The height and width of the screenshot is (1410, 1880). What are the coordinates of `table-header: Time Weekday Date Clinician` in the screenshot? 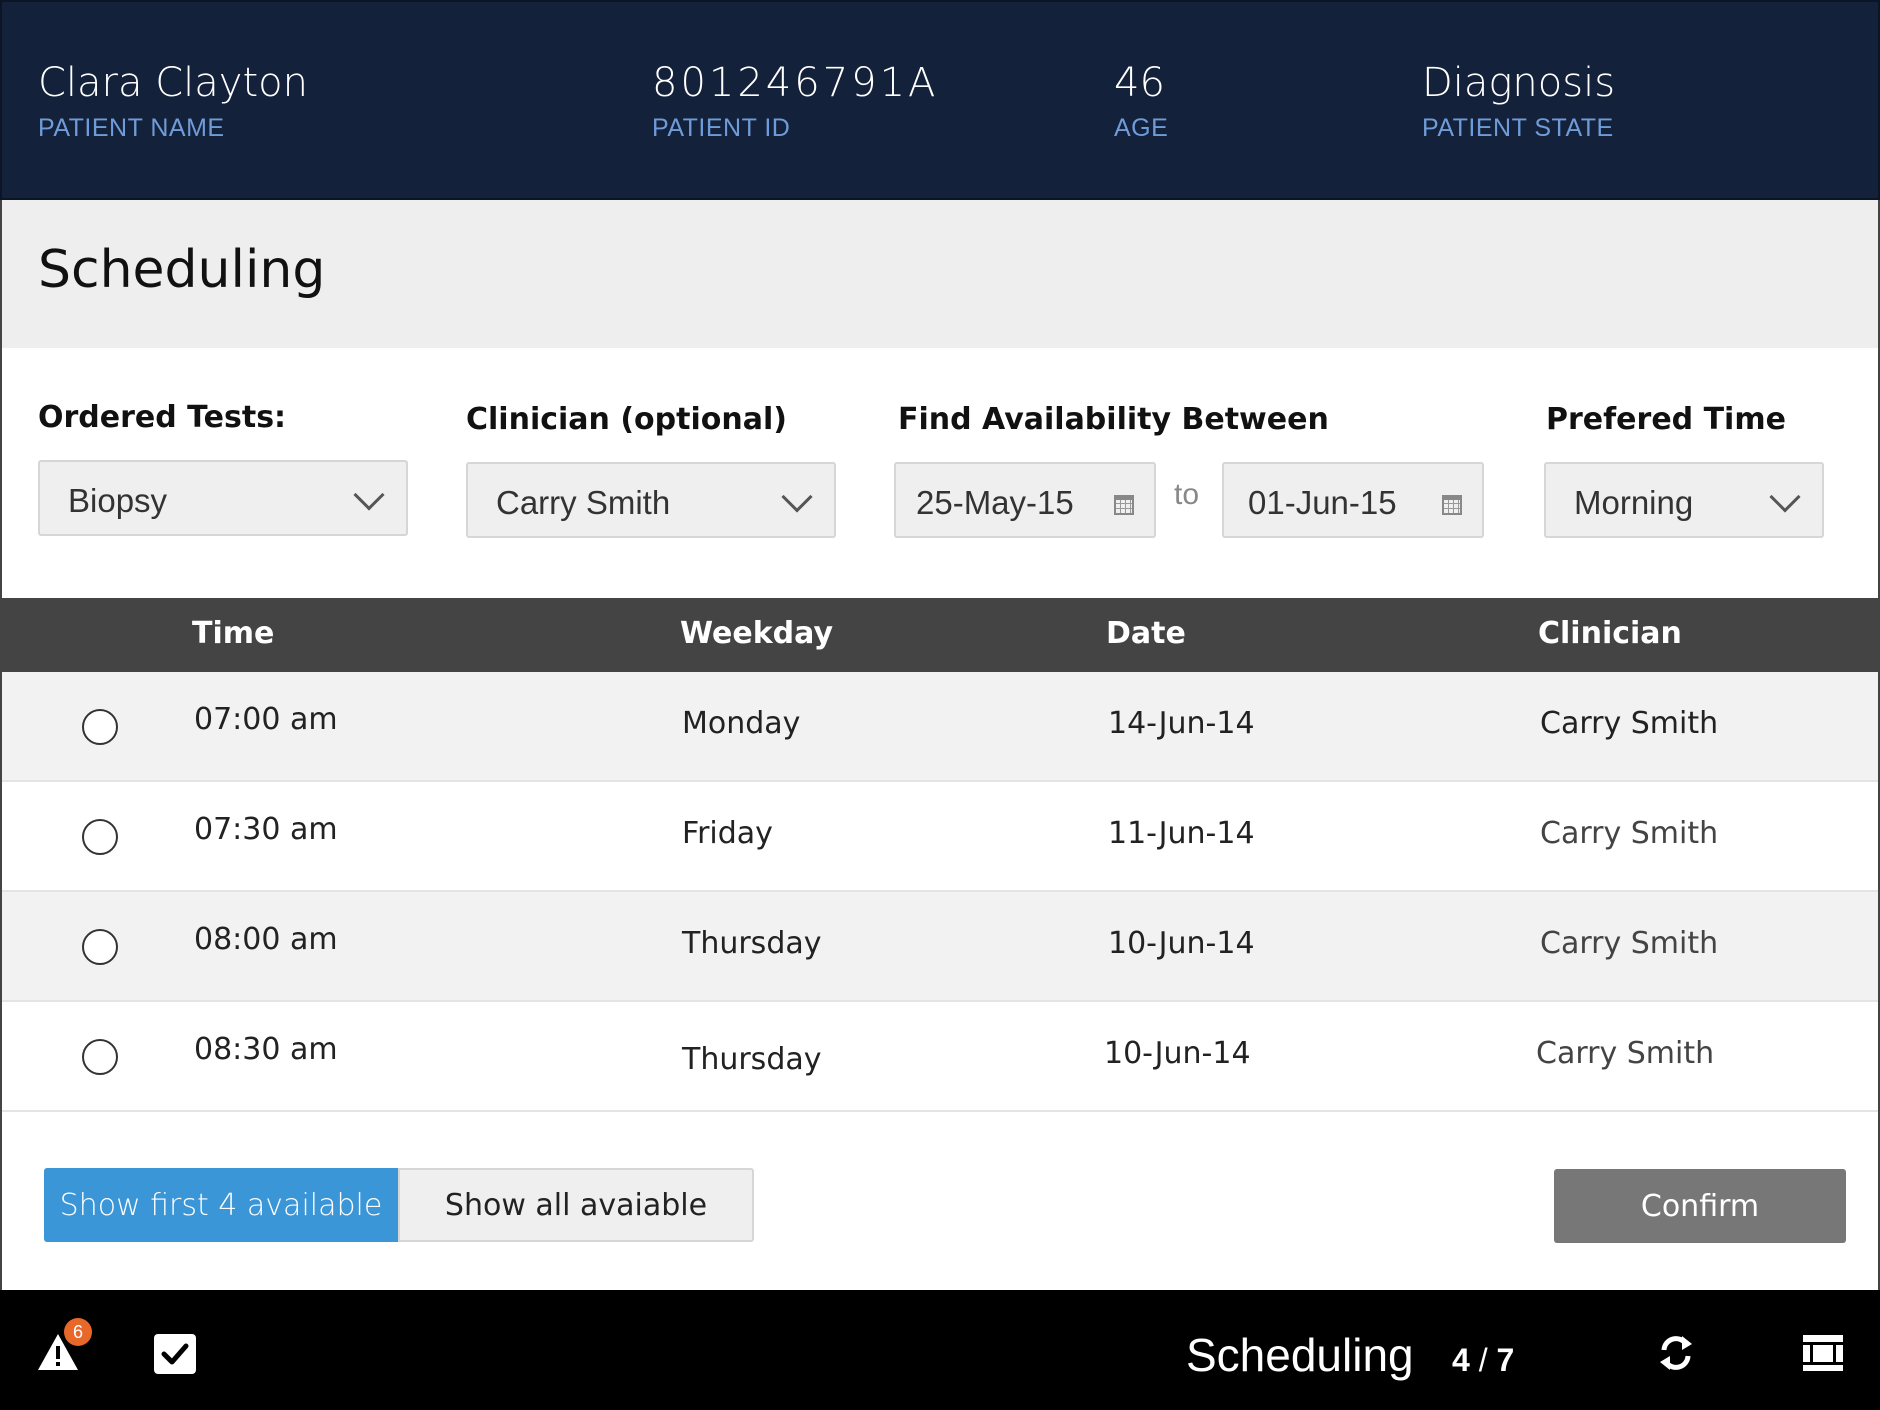 It's located at (940, 635).